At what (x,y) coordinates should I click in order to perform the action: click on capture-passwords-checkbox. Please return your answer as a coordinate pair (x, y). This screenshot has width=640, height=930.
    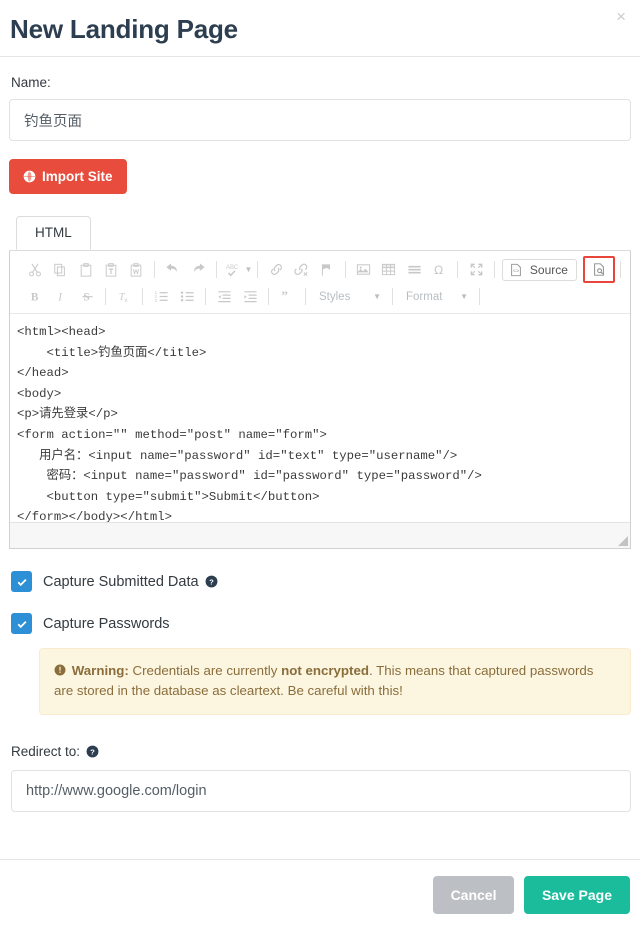
    Looking at the image, I should click on (21, 623).